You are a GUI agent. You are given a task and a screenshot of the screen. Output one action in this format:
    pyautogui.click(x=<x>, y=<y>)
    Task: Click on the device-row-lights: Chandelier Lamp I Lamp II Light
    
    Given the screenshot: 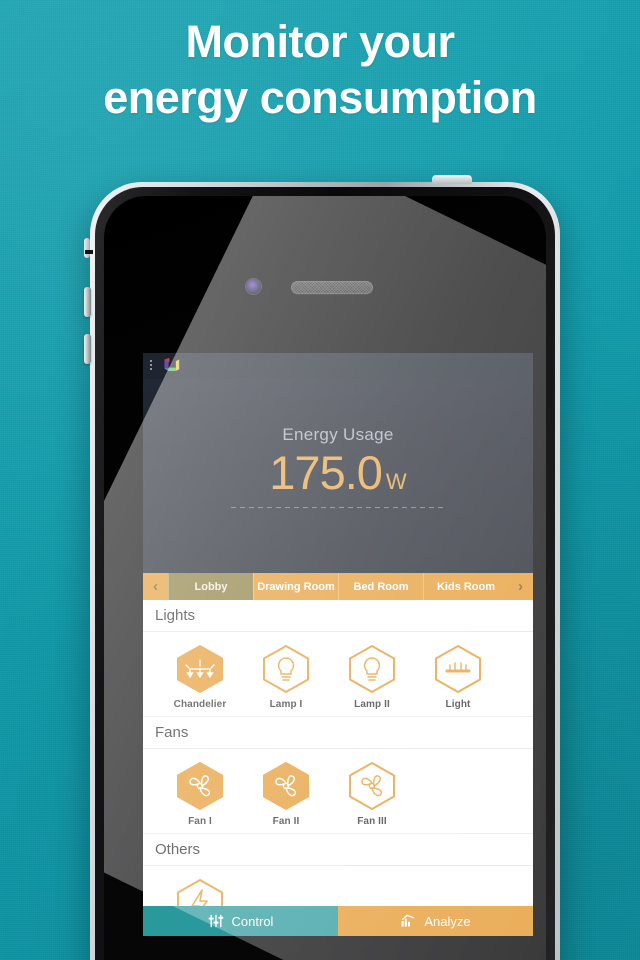 What is the action you would take?
    pyautogui.click(x=338, y=674)
    